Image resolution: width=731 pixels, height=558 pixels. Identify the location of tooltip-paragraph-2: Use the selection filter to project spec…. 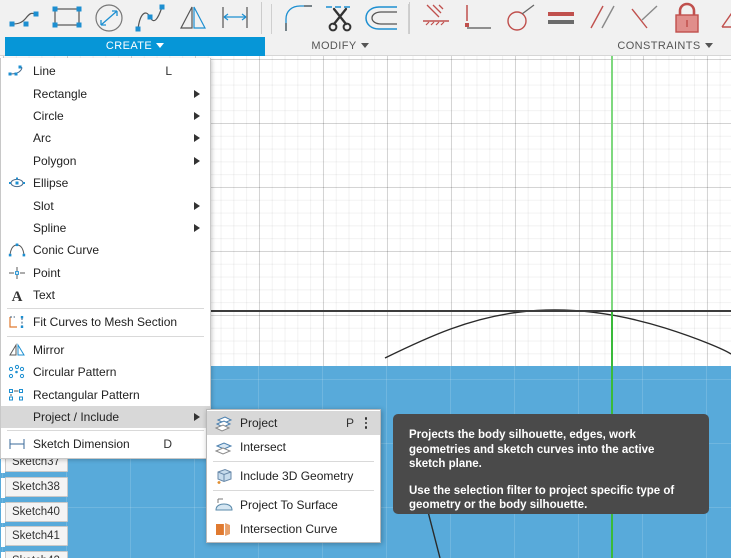
(542, 498).